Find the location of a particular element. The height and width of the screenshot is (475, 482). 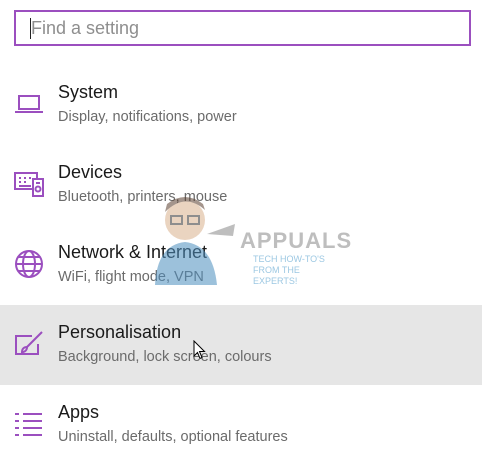

paintbrush-icon is located at coordinates (29, 344).